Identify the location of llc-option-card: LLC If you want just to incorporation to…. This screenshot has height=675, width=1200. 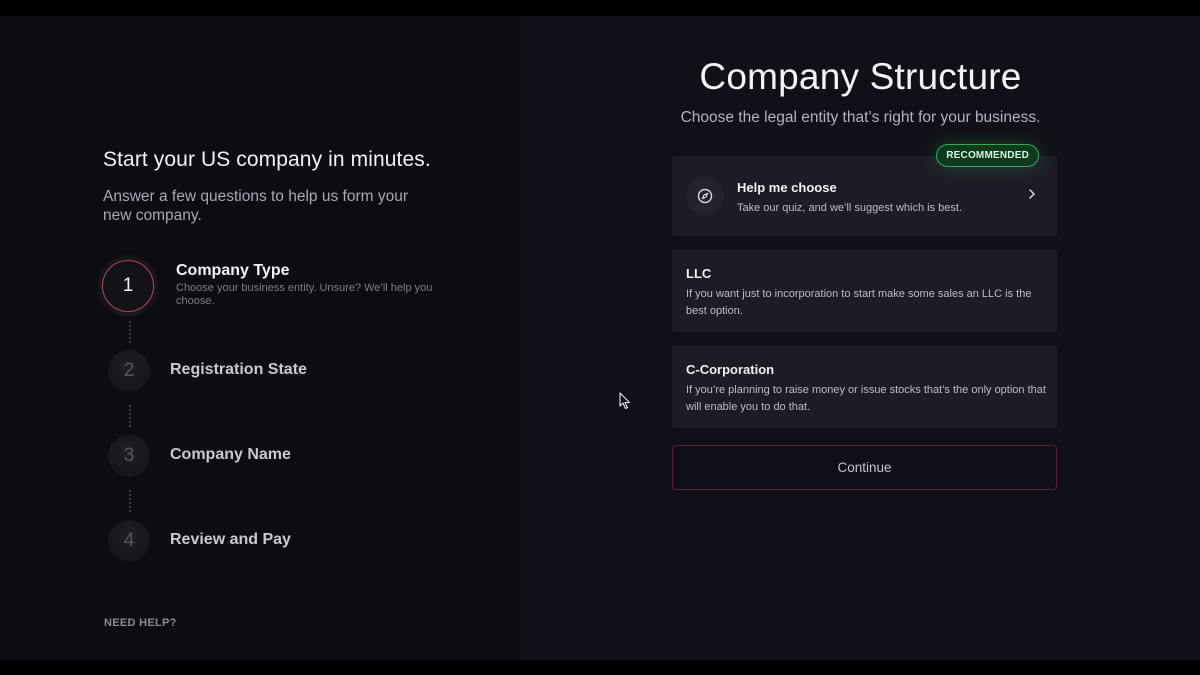
(864, 291).